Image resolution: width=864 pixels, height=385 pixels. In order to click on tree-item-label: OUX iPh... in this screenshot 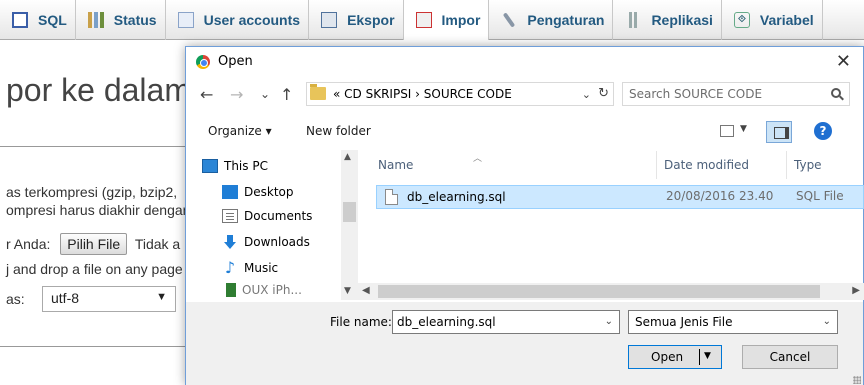, I will do `click(272, 290)`.